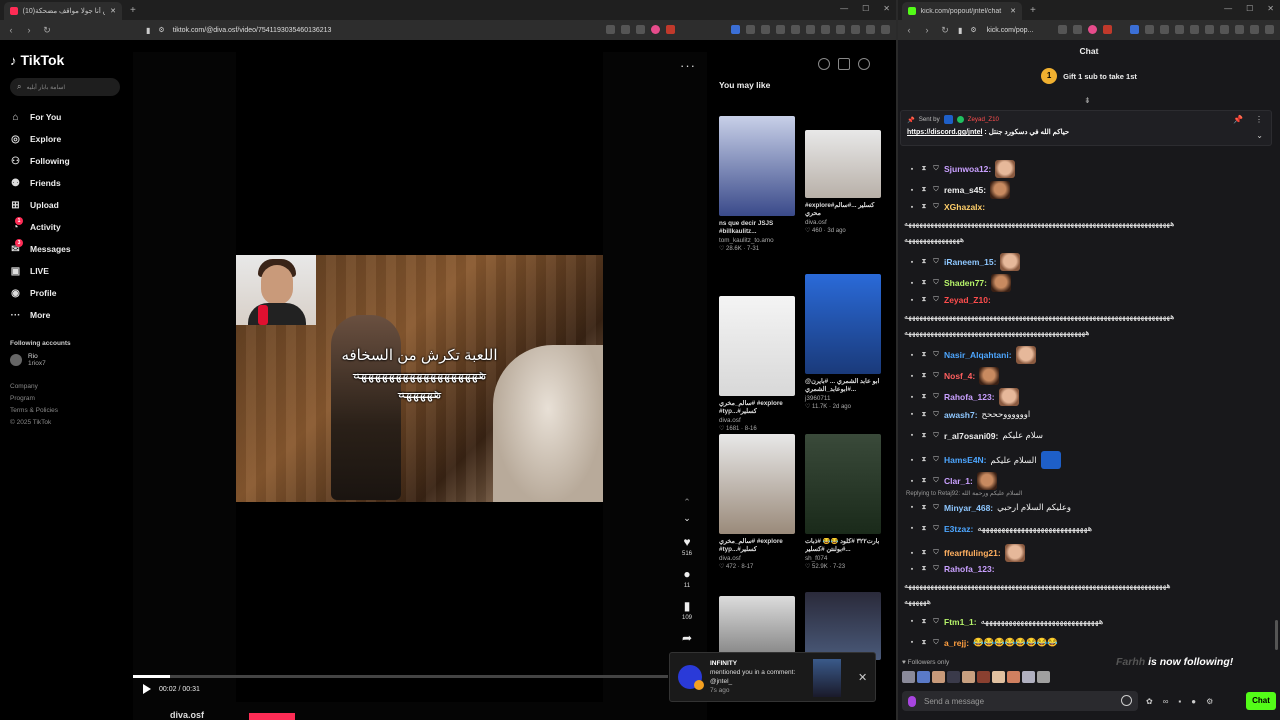 The width and height of the screenshot is (1280, 720). What do you see at coordinates (272, 716) in the screenshot?
I see `follow-button` at bounding box center [272, 716].